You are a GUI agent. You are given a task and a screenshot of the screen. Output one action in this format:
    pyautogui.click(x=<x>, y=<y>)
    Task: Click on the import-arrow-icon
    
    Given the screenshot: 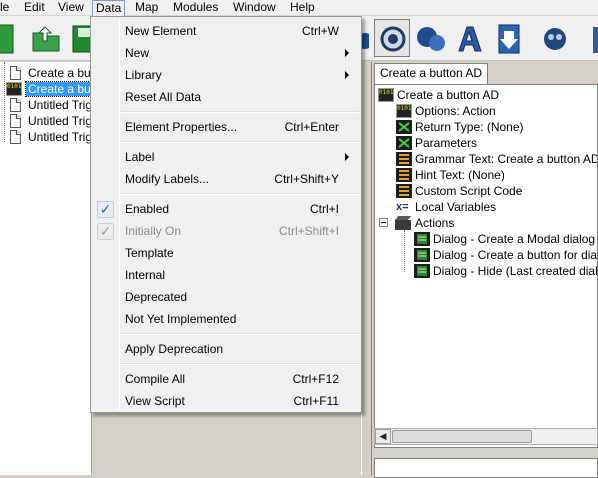 What is the action you would take?
    pyautogui.click(x=509, y=39)
    